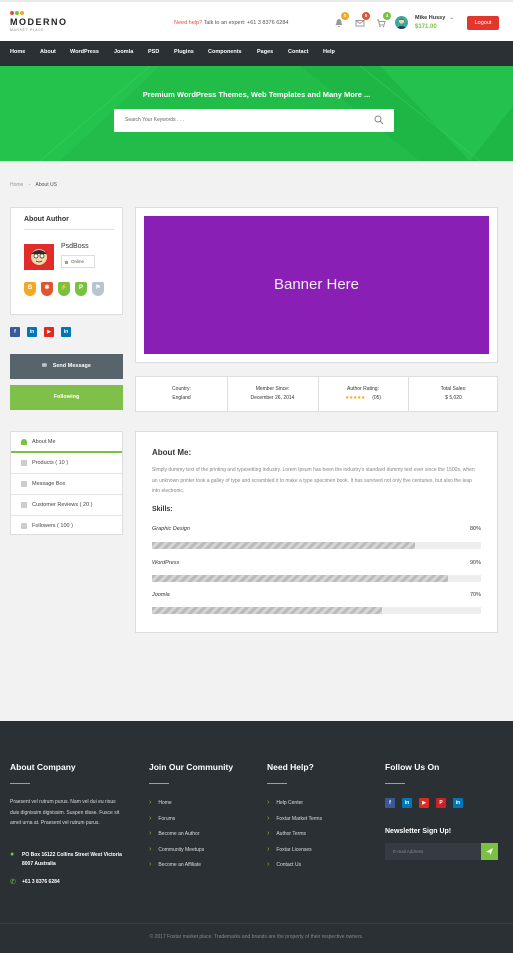 The height and width of the screenshot is (953, 513). Describe the element at coordinates (176, 849) in the screenshot. I see `footer-link: Community Meetups` at that location.